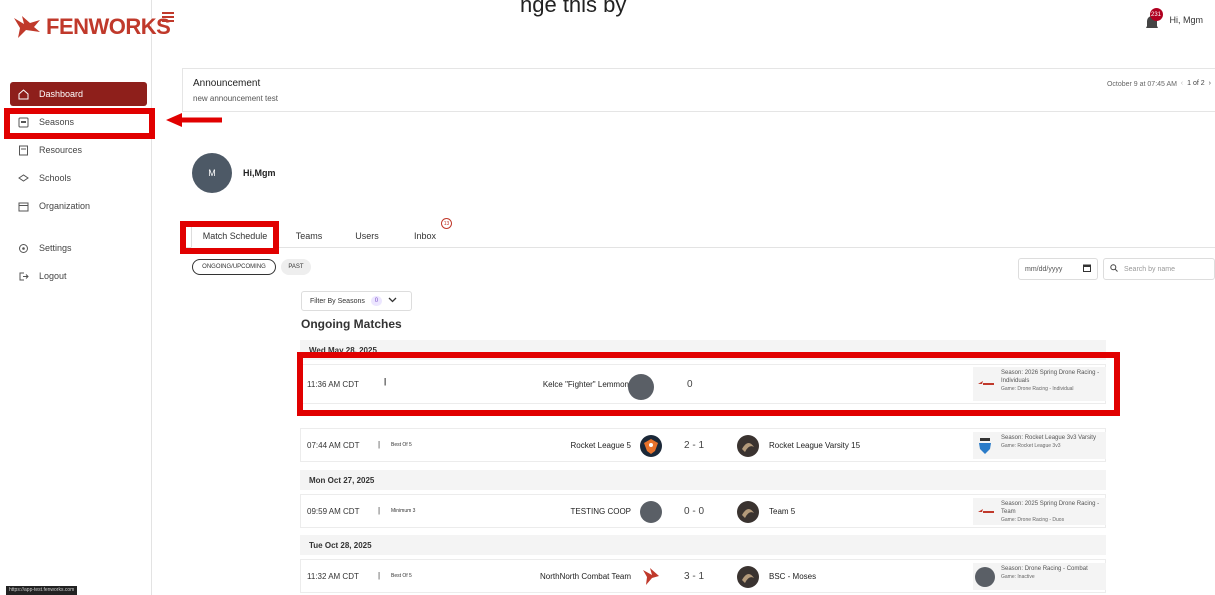 The image size is (1215, 595). What do you see at coordinates (1154, 19) in the screenshot?
I see `notification-bell-icon: 231` at bounding box center [1154, 19].